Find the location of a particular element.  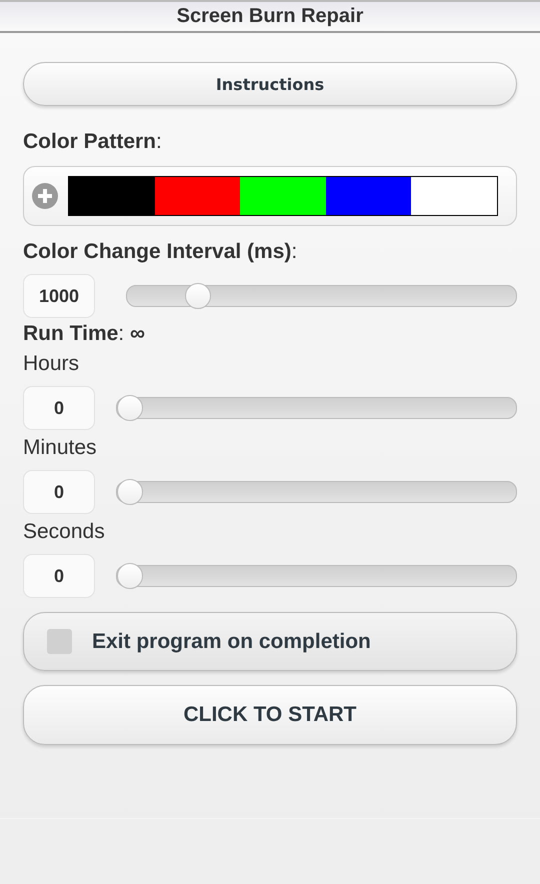

add-icon is located at coordinates (45, 196).